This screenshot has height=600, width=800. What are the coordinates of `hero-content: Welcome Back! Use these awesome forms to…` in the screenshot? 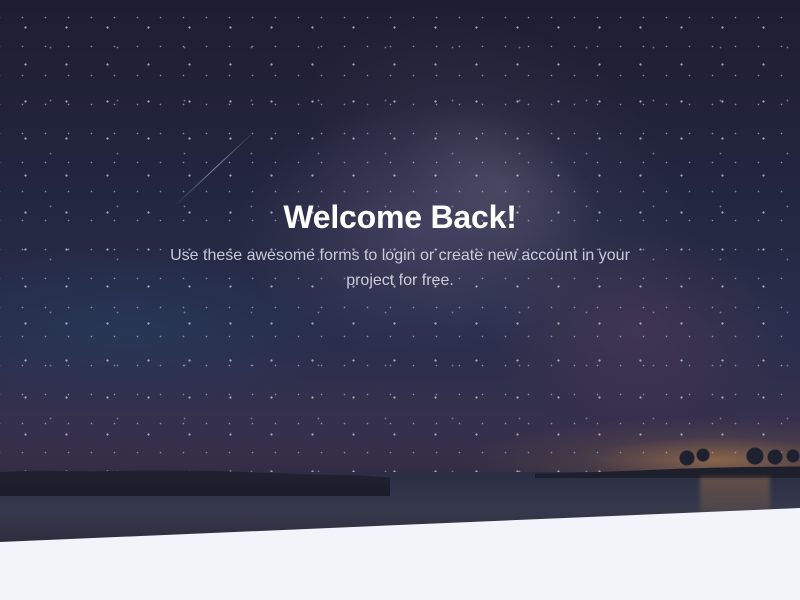 It's located at (400, 244).